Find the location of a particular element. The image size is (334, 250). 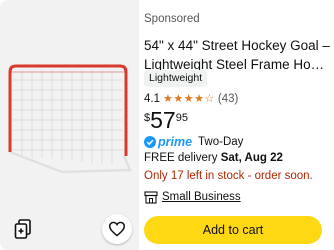

prime-check-icon is located at coordinates (150, 141).